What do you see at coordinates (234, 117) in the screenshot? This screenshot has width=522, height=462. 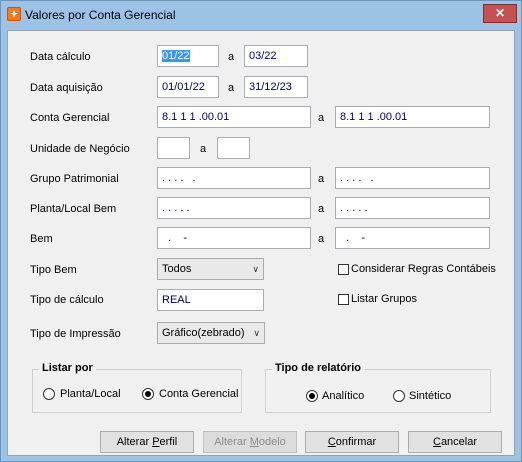 I see `conta-gerencial-from-input: 8.1 1 1 .00.01` at bounding box center [234, 117].